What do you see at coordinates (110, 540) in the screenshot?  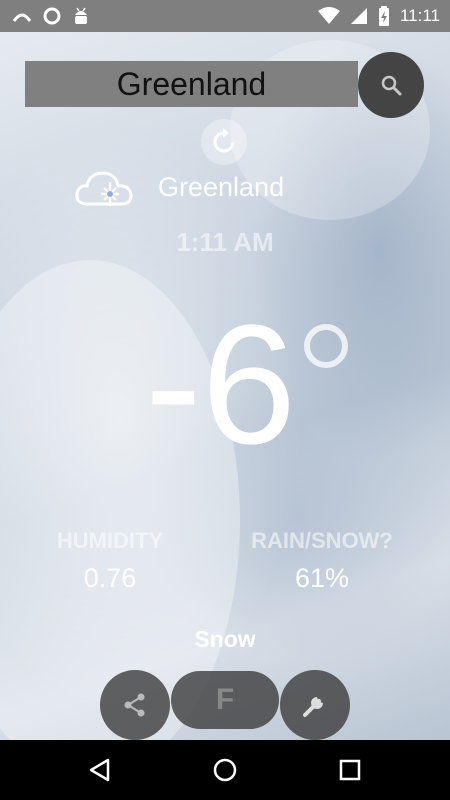 I see `humidity-label: HUMIDITY` at bounding box center [110, 540].